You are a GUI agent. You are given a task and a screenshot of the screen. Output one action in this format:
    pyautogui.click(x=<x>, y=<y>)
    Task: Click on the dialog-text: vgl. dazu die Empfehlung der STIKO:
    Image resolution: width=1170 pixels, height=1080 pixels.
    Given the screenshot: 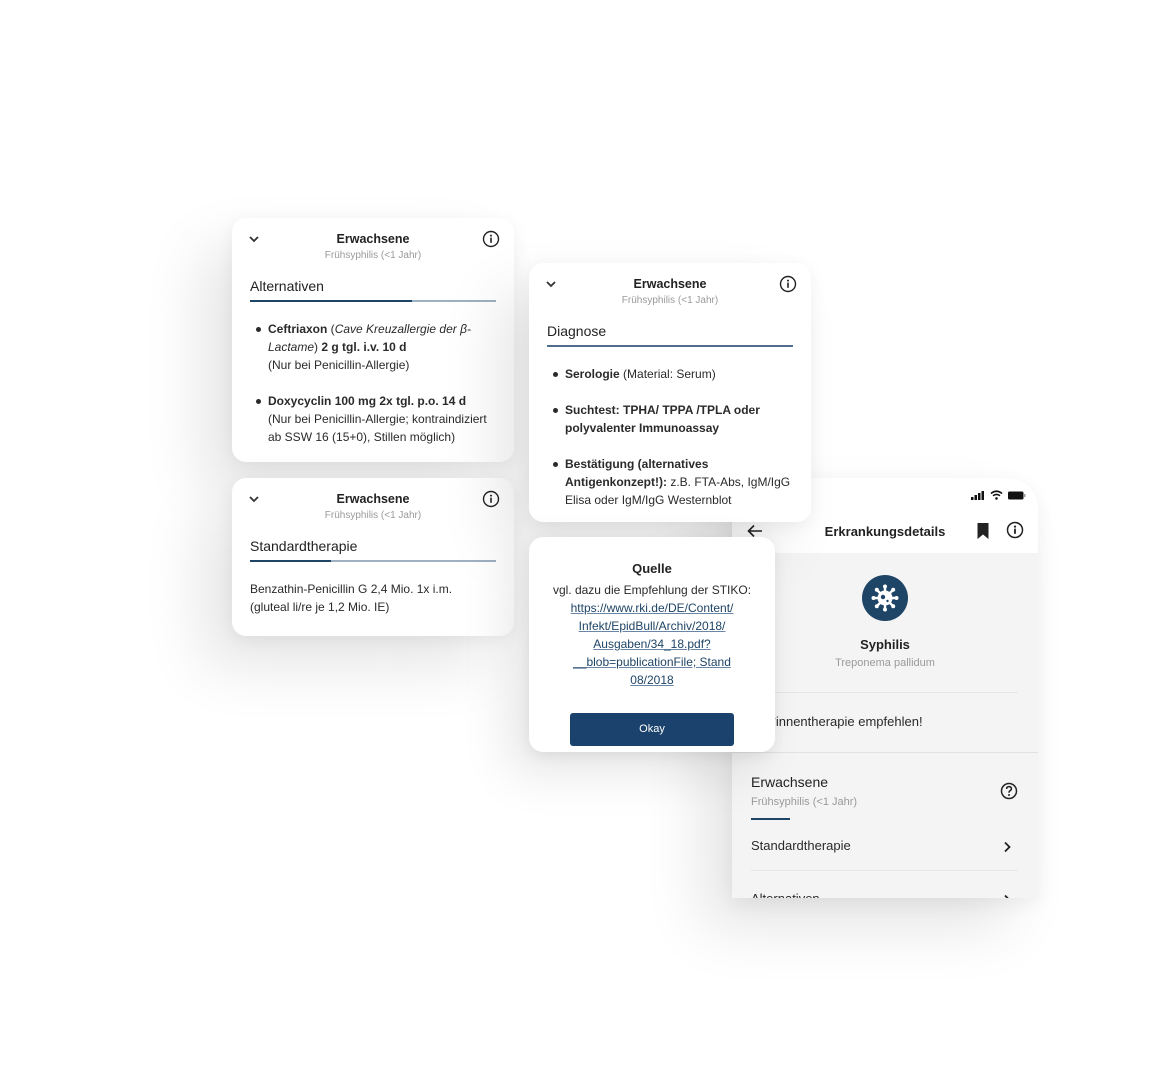 What is the action you would take?
    pyautogui.click(x=652, y=590)
    